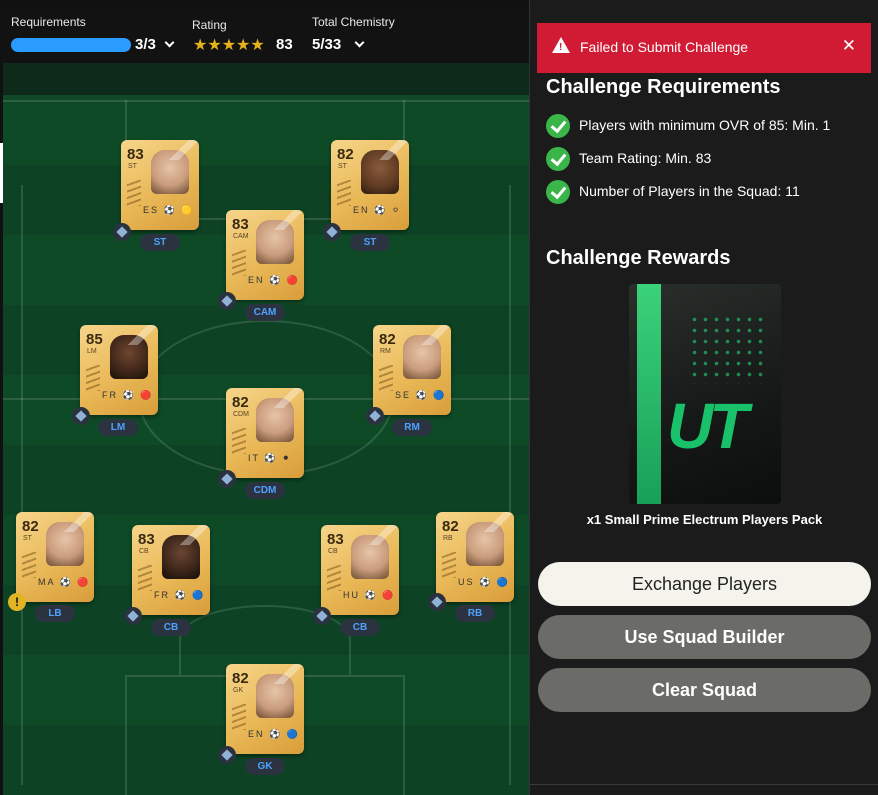 Image resolution: width=878 pixels, height=795 pixels. I want to click on use-squad-builder-button: Use Squad Builder, so click(704, 637).